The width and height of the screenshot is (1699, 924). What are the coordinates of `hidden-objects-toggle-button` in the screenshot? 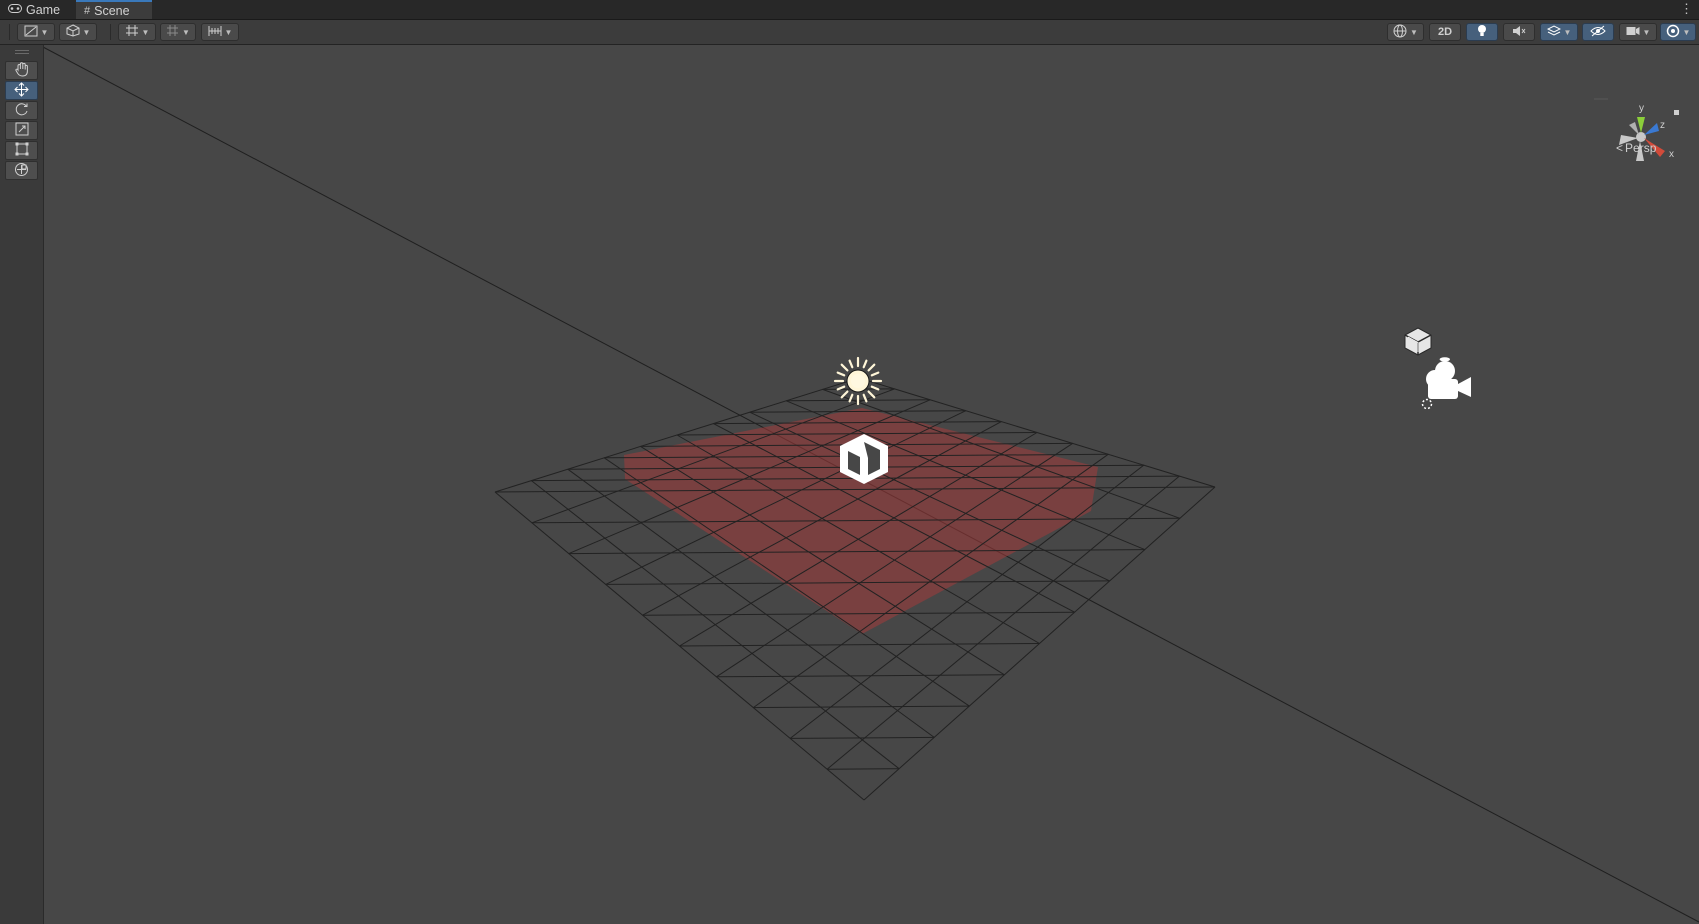 It's located at (1598, 32).